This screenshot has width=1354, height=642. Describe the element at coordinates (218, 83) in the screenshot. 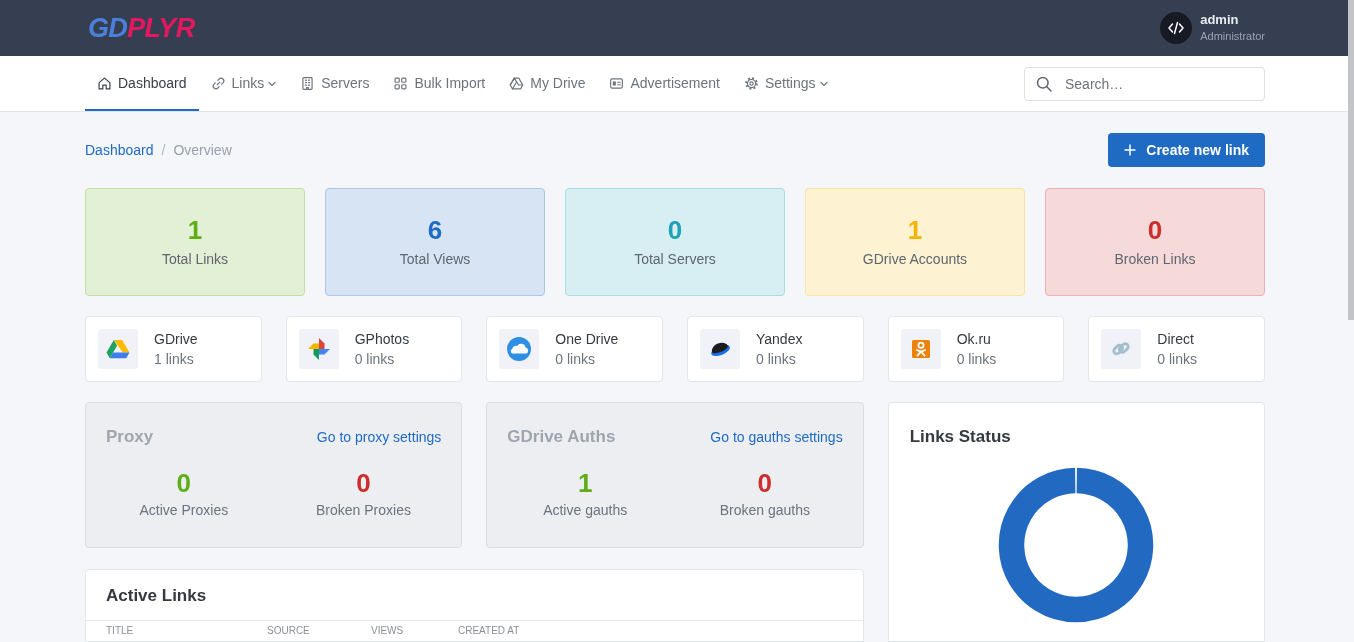

I see `link-icon` at that location.